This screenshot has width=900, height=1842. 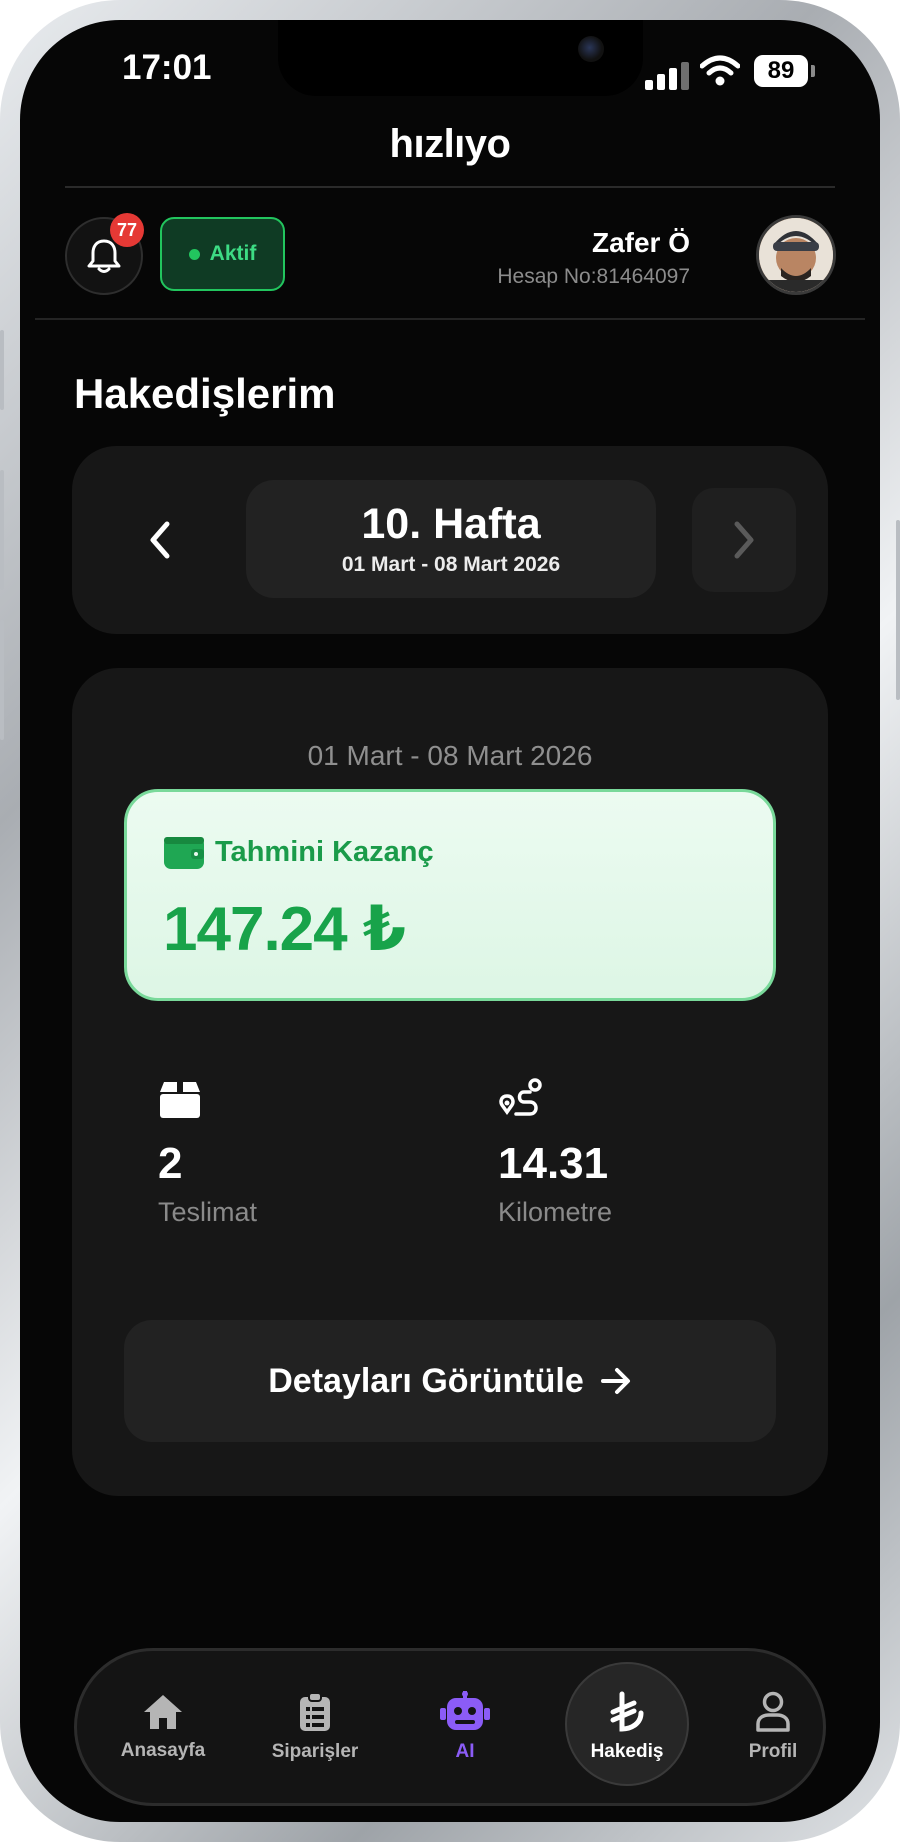 I want to click on chevron-left-icon, so click(x=160, y=540).